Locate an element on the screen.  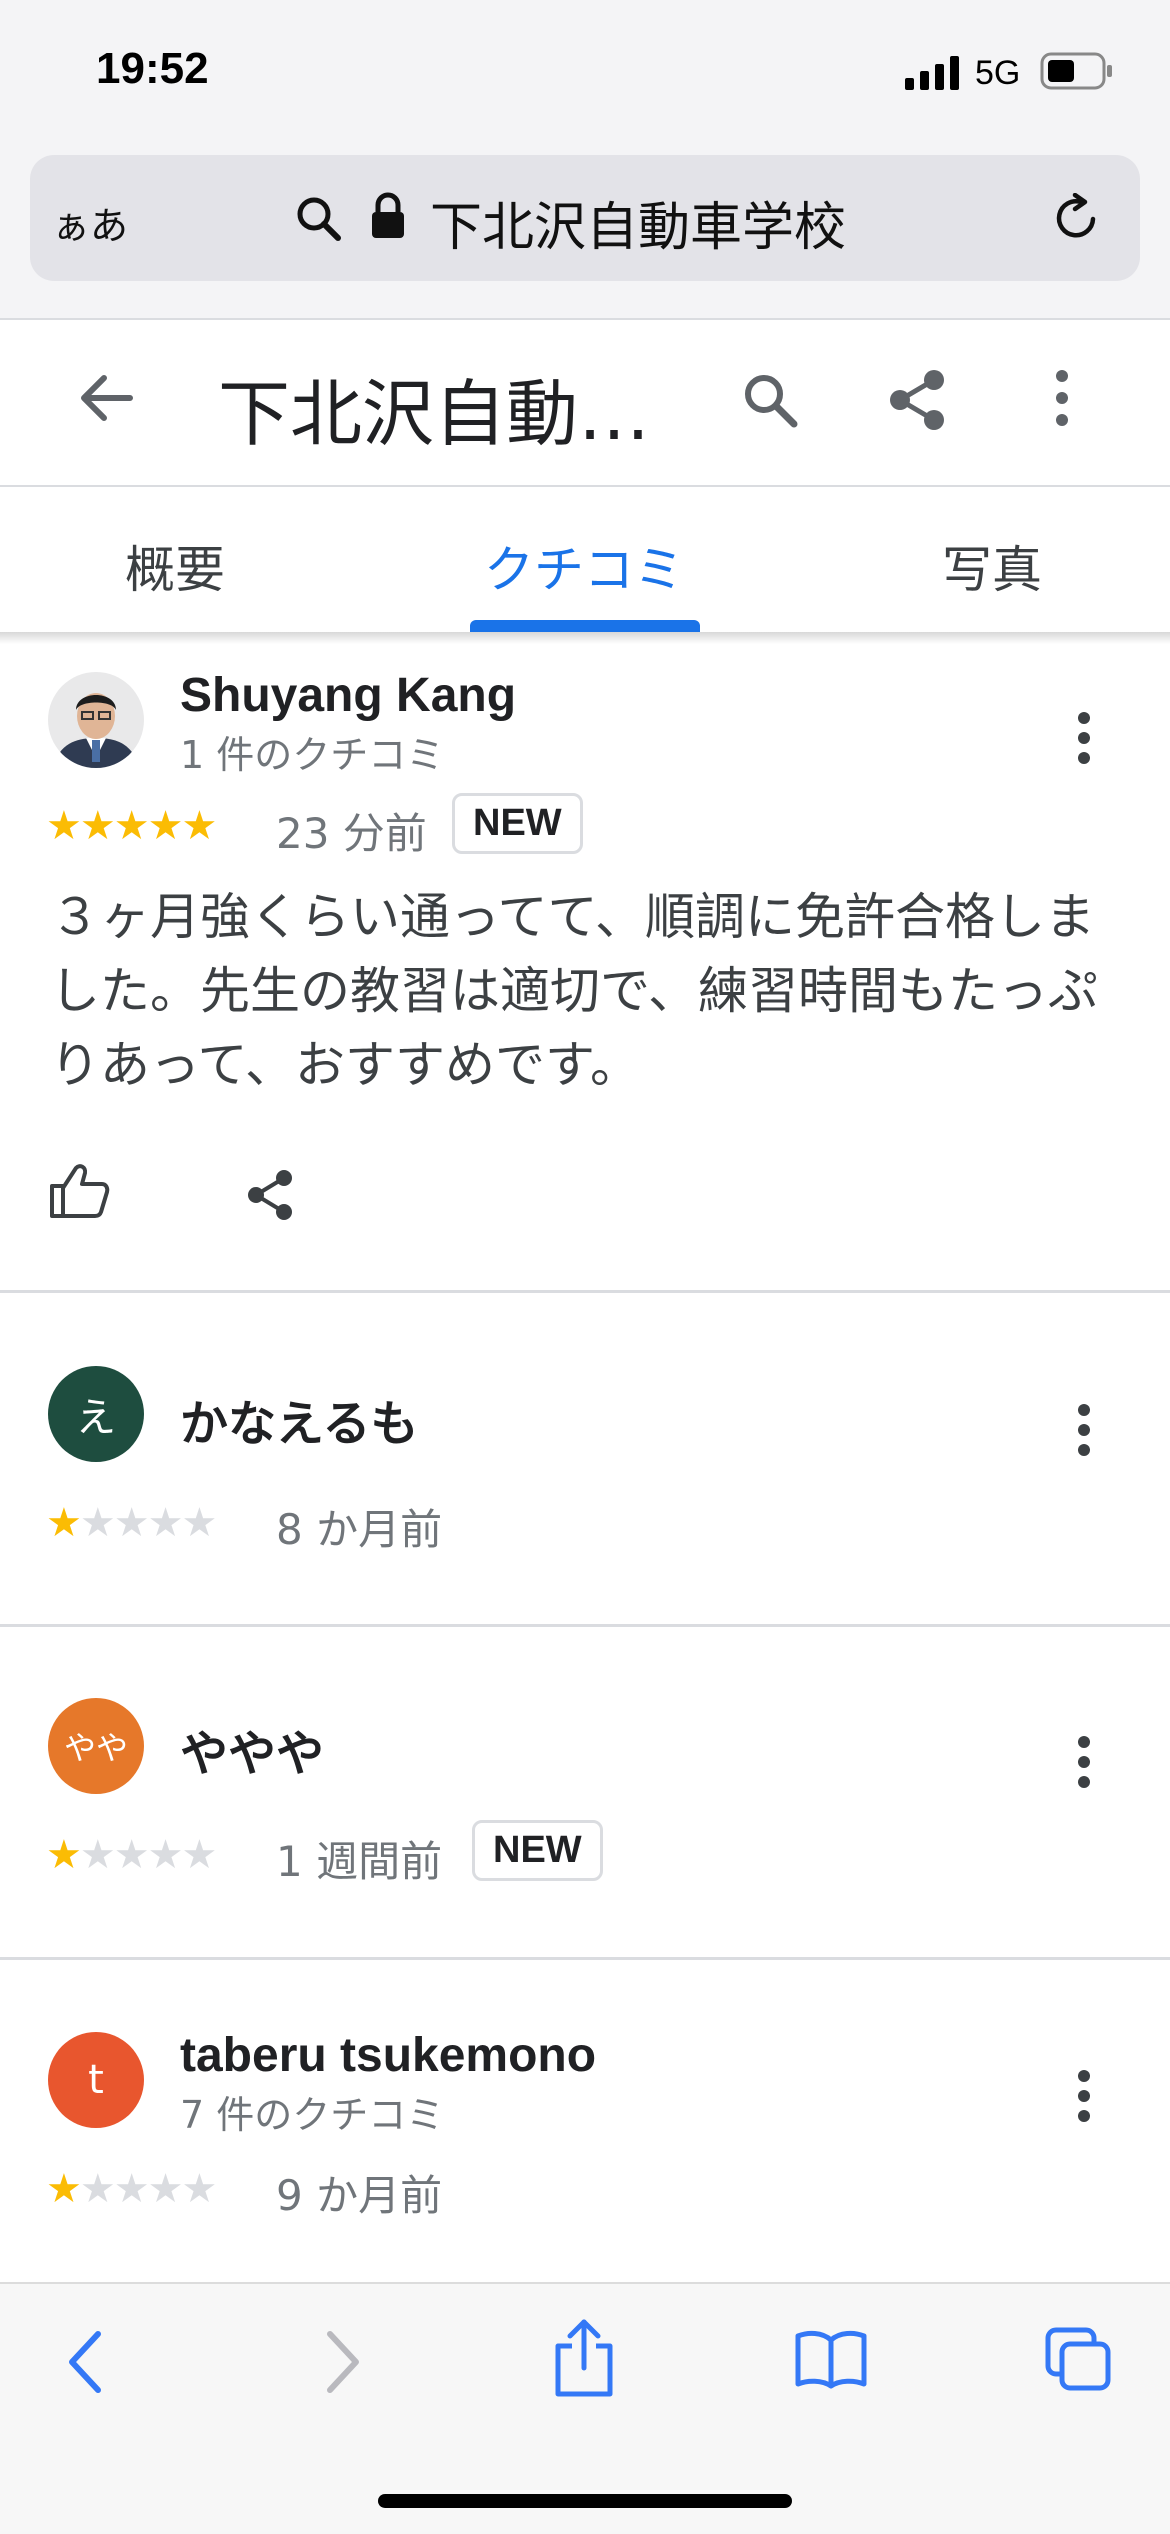
avatar: やや is located at coordinates (96, 1746).